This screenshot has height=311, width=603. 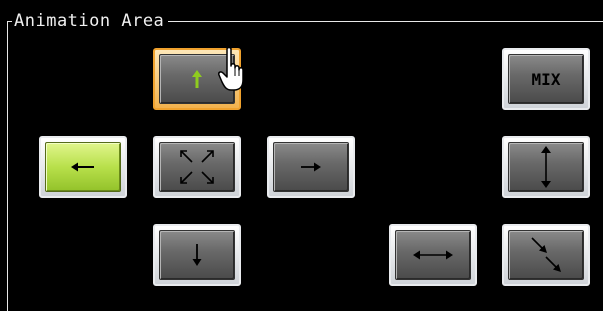 I want to click on group-title: Animation Area, so click(x=90, y=21).